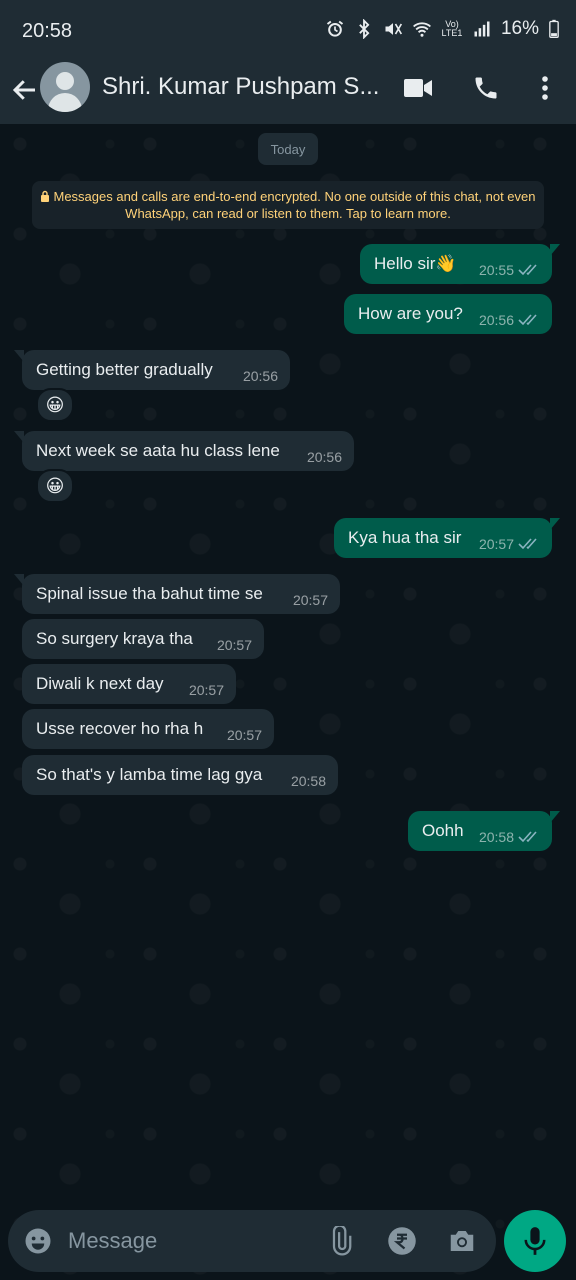 The height and width of the screenshot is (1280, 576). What do you see at coordinates (519, 28) in the screenshot?
I see `battery-percent: 16%` at bounding box center [519, 28].